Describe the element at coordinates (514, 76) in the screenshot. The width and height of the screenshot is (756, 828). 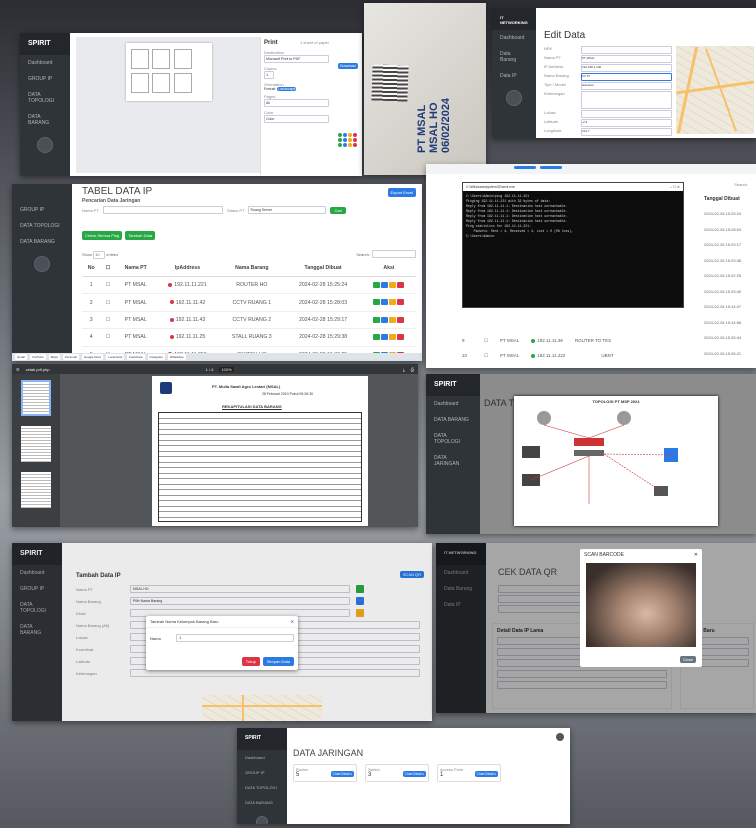
I see `sidebar-item: Data IP` at that location.